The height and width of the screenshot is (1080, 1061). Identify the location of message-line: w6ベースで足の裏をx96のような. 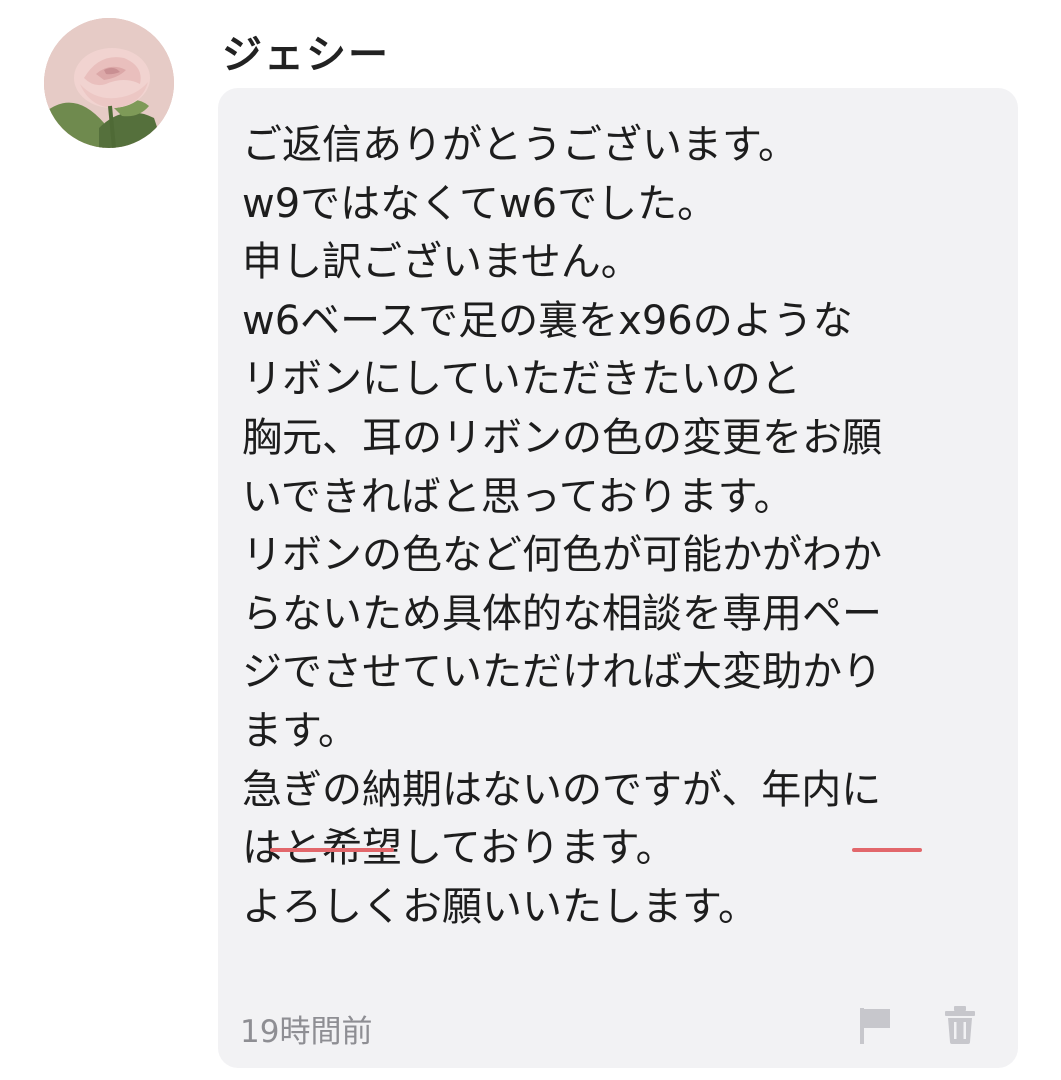
(547, 320).